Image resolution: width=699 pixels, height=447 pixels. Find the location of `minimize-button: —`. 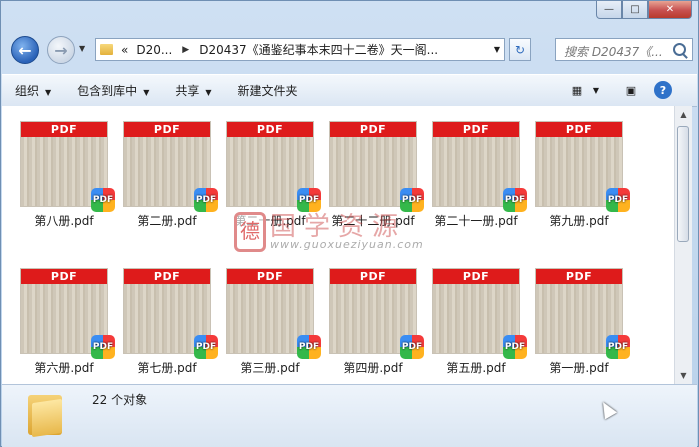

minimize-button: — is located at coordinates (609, 10).